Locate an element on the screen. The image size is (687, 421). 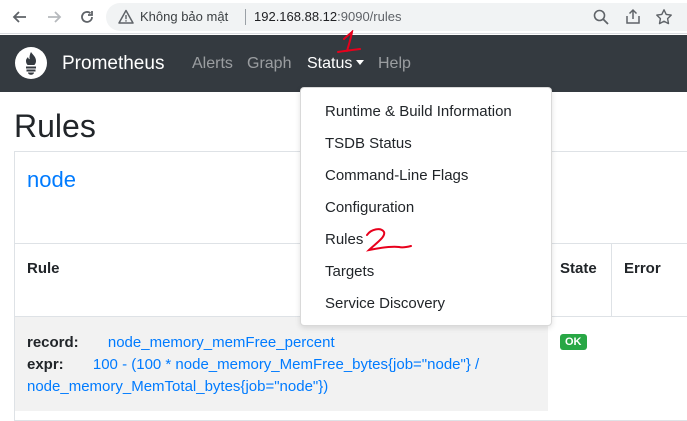
error-cell is located at coordinates (649, 364).